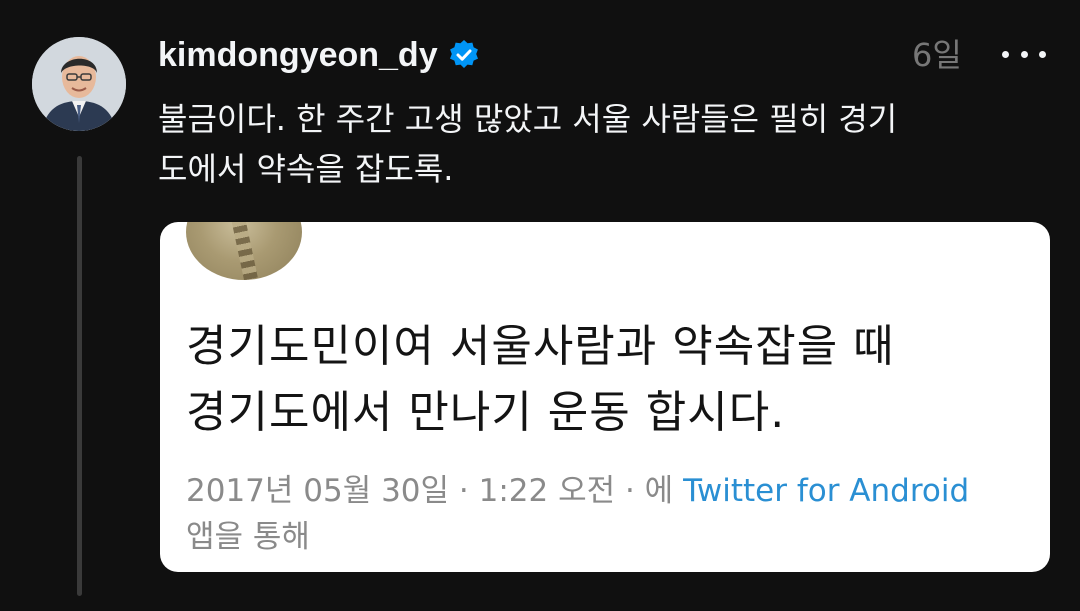 The width and height of the screenshot is (1080, 611). I want to click on quoted-tweet-via-suffix: 앱을 통해, so click(248, 537).